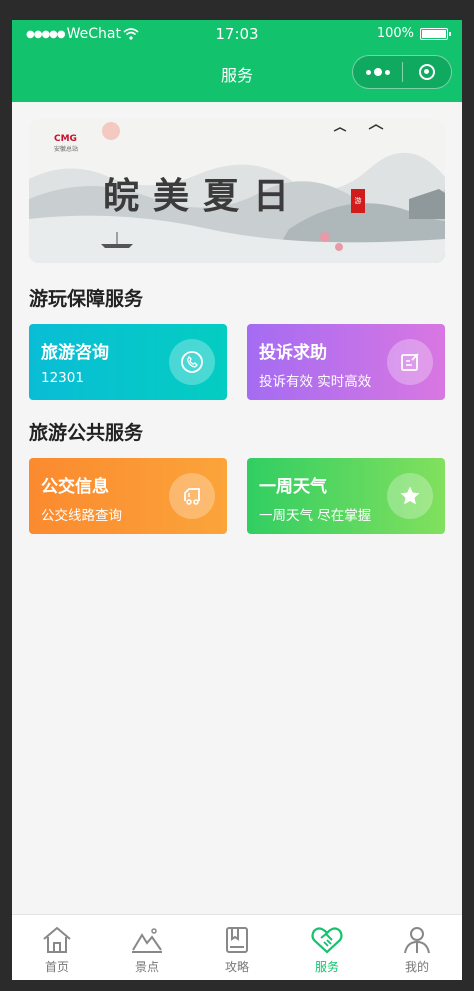 This screenshot has width=474, height=991. Describe the element at coordinates (66, 143) in the screenshot. I see `cmg-logo: CMG 安徽总站` at that location.